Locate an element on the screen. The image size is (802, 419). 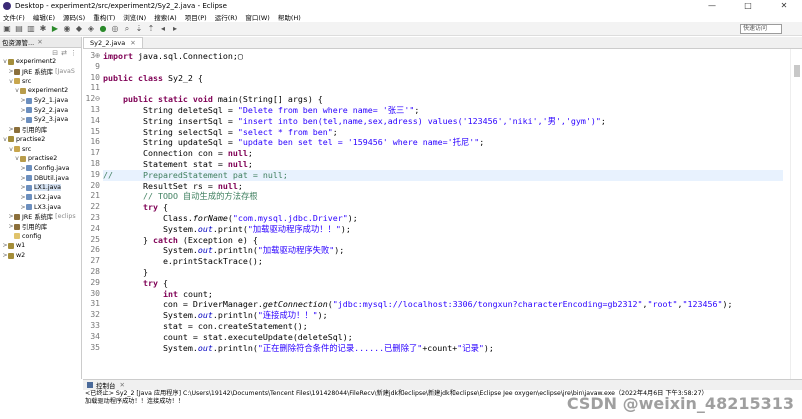
tree-item: > Sy2_3.java is located at coordinates (40, 120).